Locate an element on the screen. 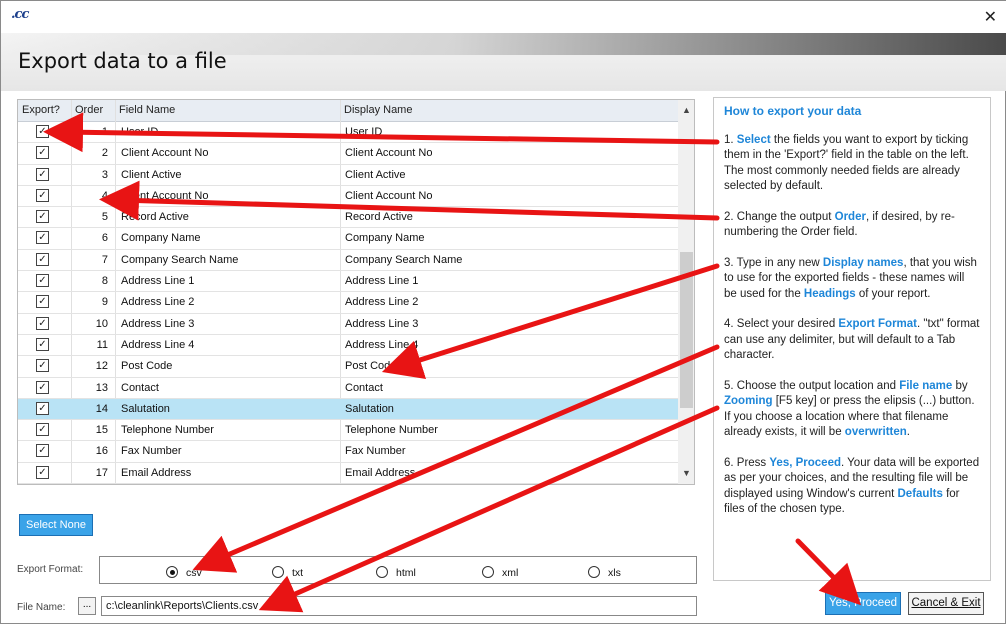  scroll-up-icon: ▲ is located at coordinates (686, 110).